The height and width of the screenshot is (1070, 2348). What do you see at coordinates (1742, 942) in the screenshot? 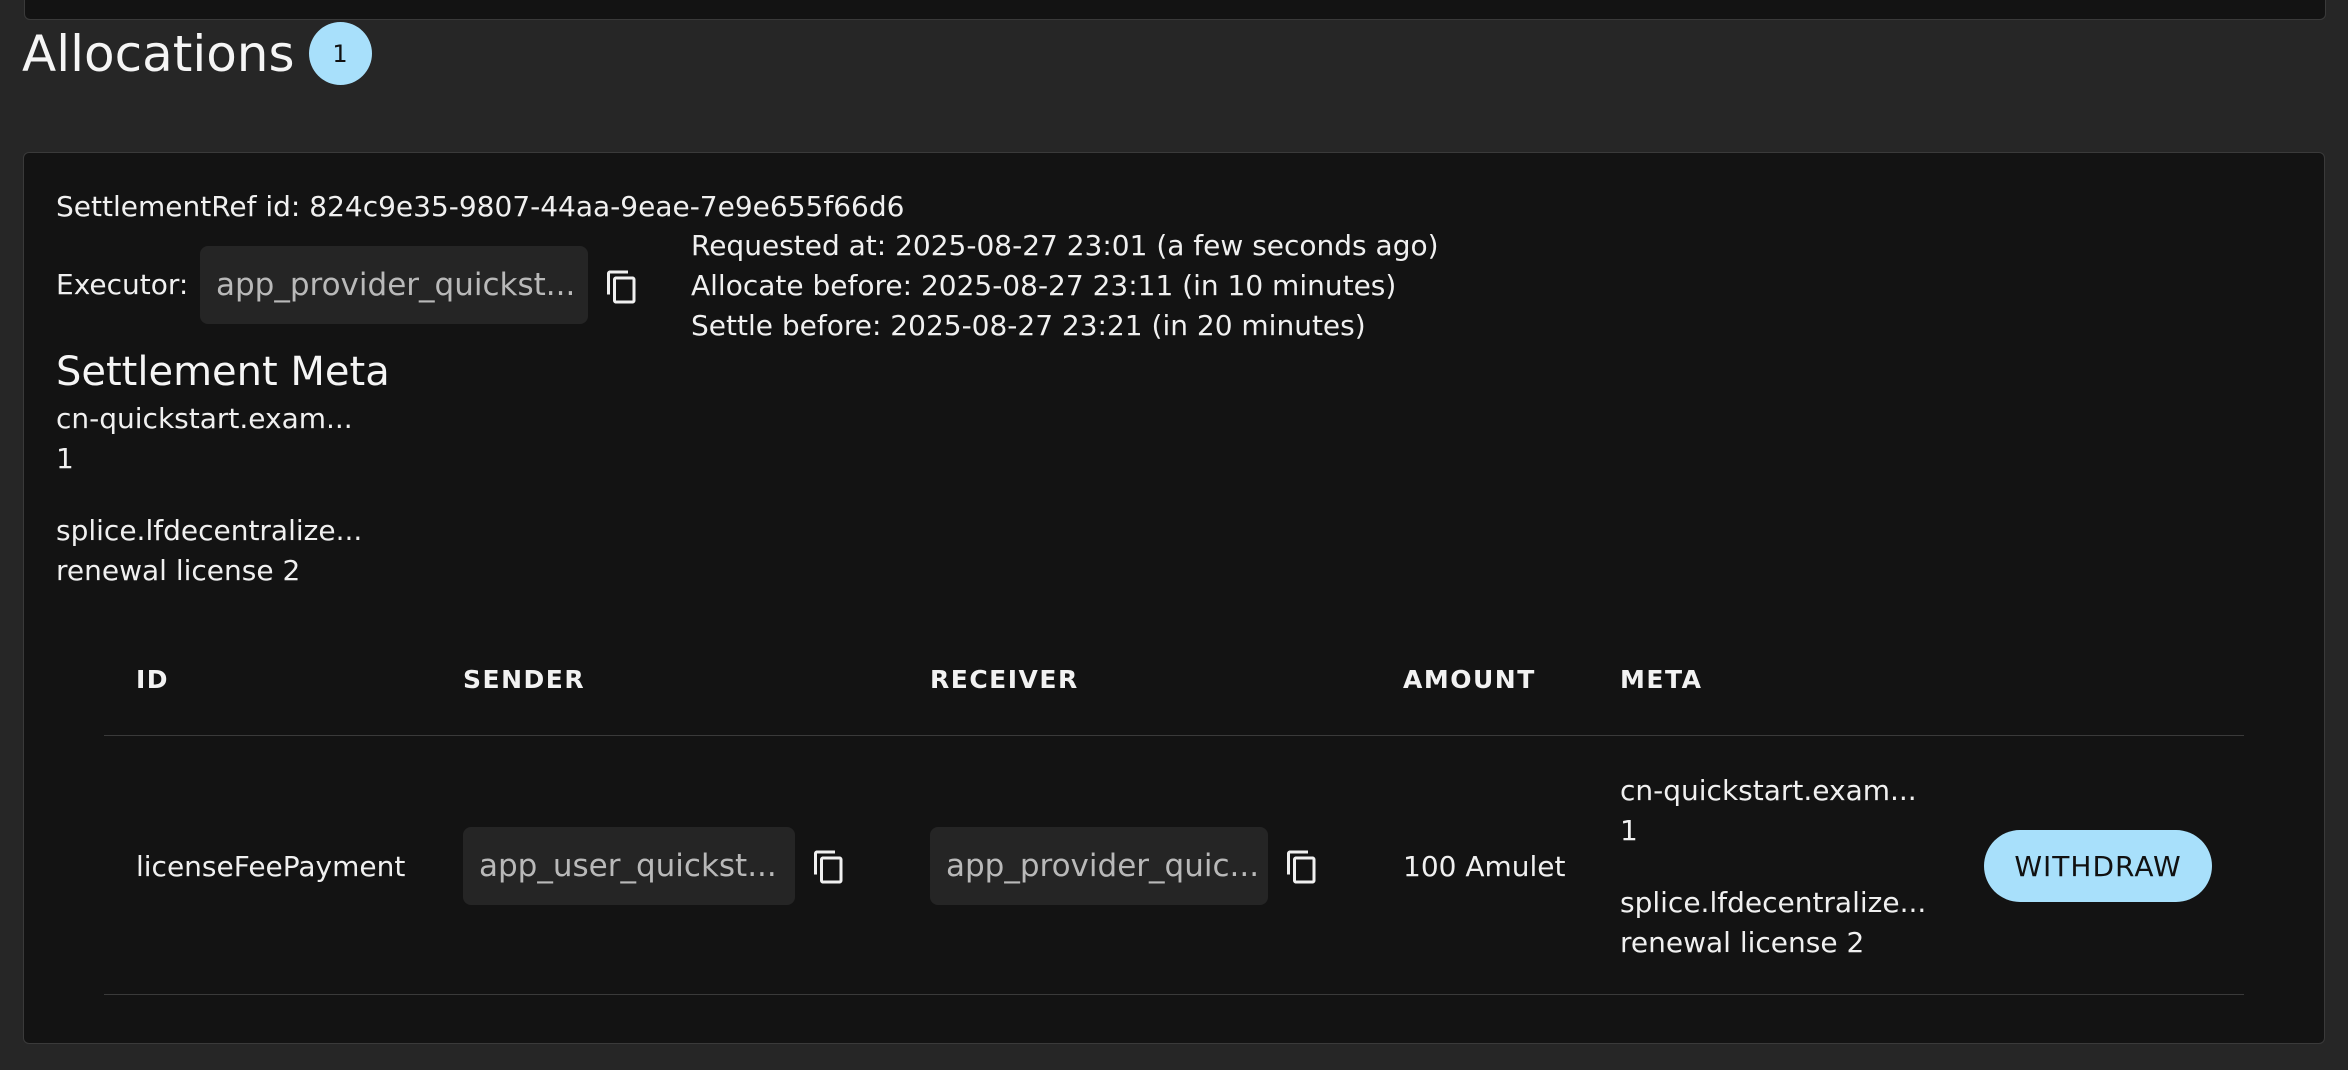
I see `row-meta-value: renewal license 2` at bounding box center [1742, 942].